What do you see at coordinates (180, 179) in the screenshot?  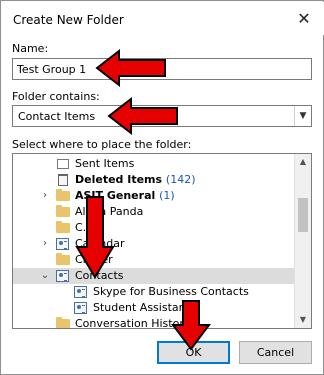 I see `unread-count: (142)` at bounding box center [180, 179].